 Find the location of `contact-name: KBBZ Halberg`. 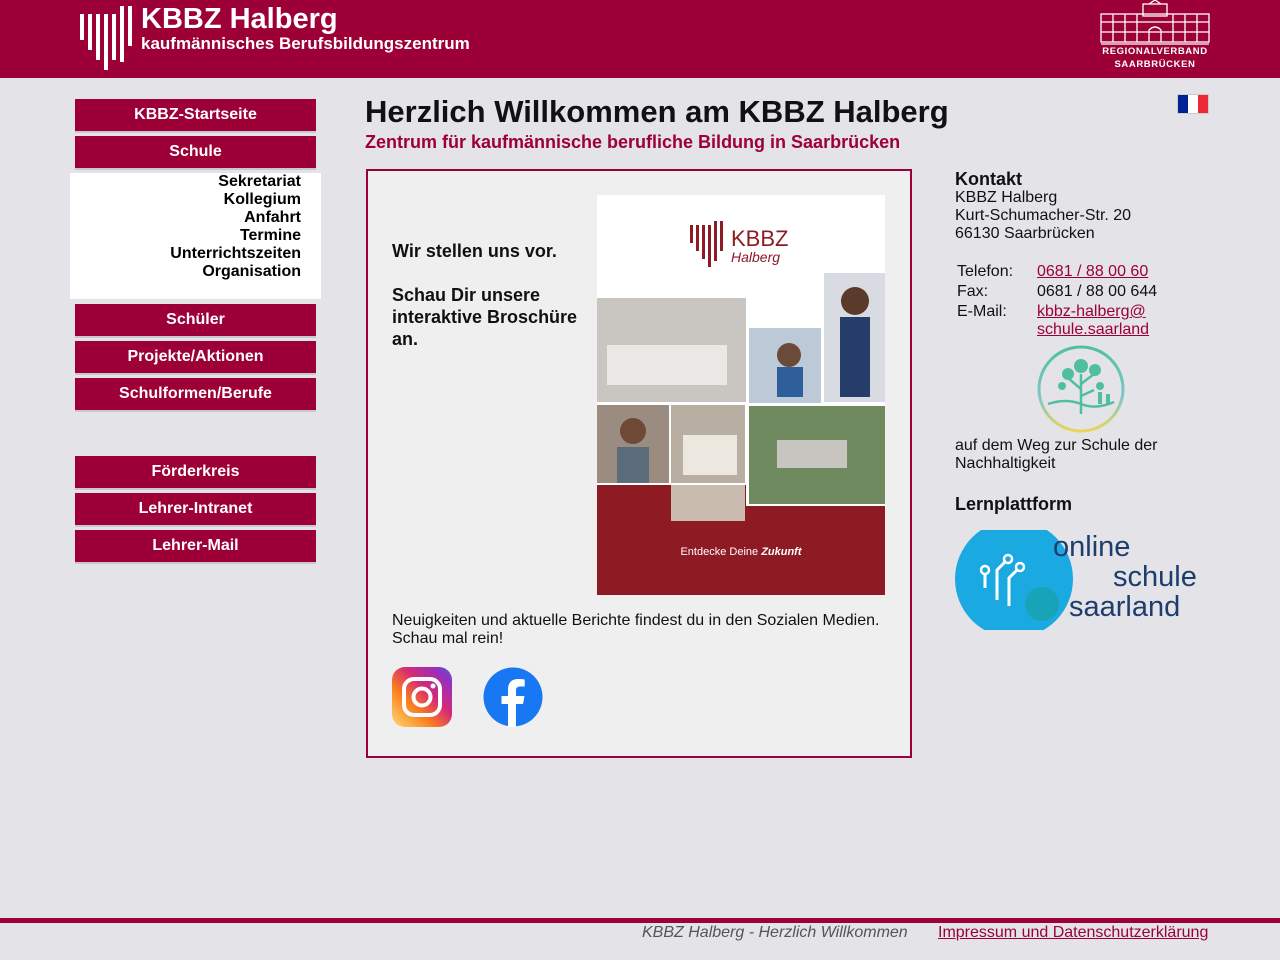

contact-name: KBBZ Halberg is located at coordinates (1006, 197).